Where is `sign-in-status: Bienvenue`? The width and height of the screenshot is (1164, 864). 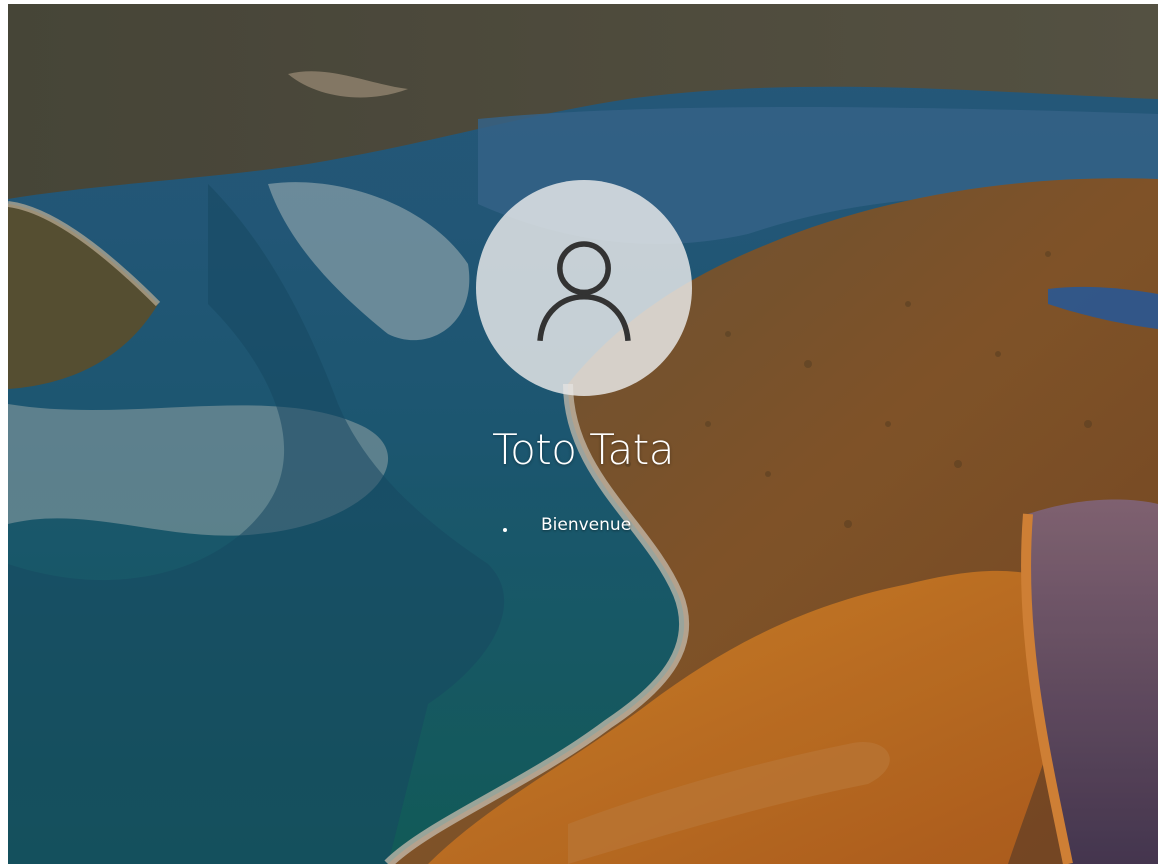
sign-in-status: Bienvenue is located at coordinates (567, 525).